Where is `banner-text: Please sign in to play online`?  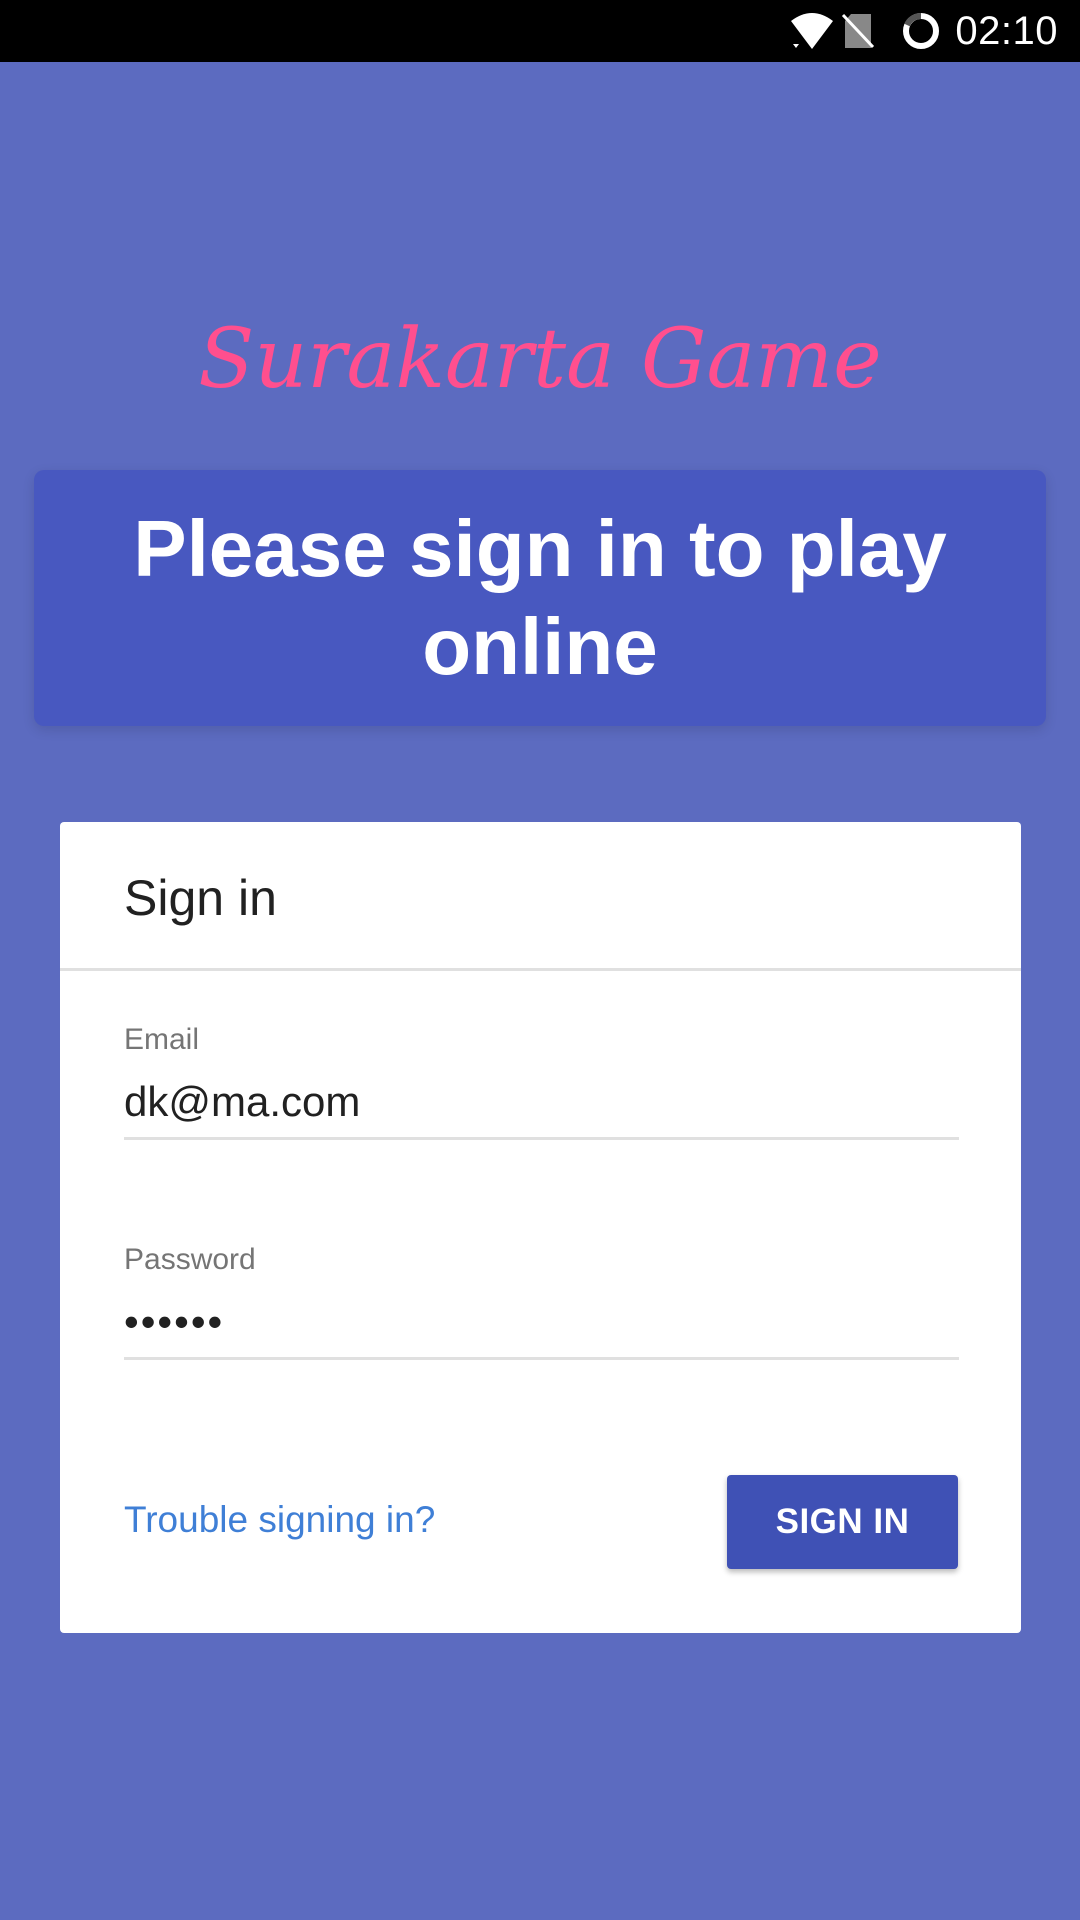
banner-text: Please sign in to play online is located at coordinates (540, 597).